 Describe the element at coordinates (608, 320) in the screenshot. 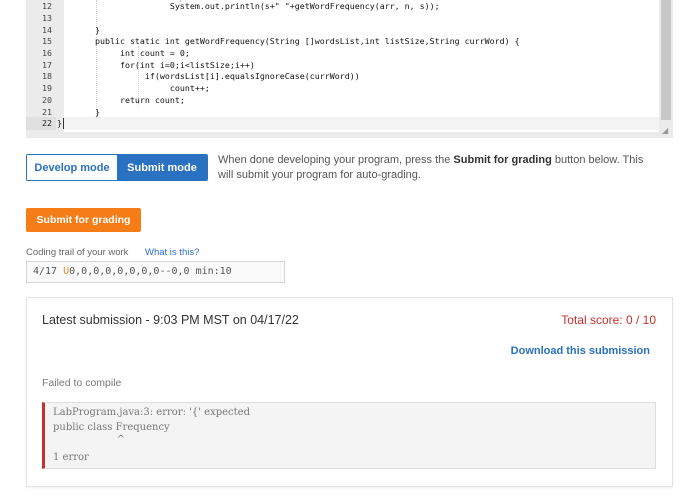

I see `total-score: Total score: 0 / 10` at that location.